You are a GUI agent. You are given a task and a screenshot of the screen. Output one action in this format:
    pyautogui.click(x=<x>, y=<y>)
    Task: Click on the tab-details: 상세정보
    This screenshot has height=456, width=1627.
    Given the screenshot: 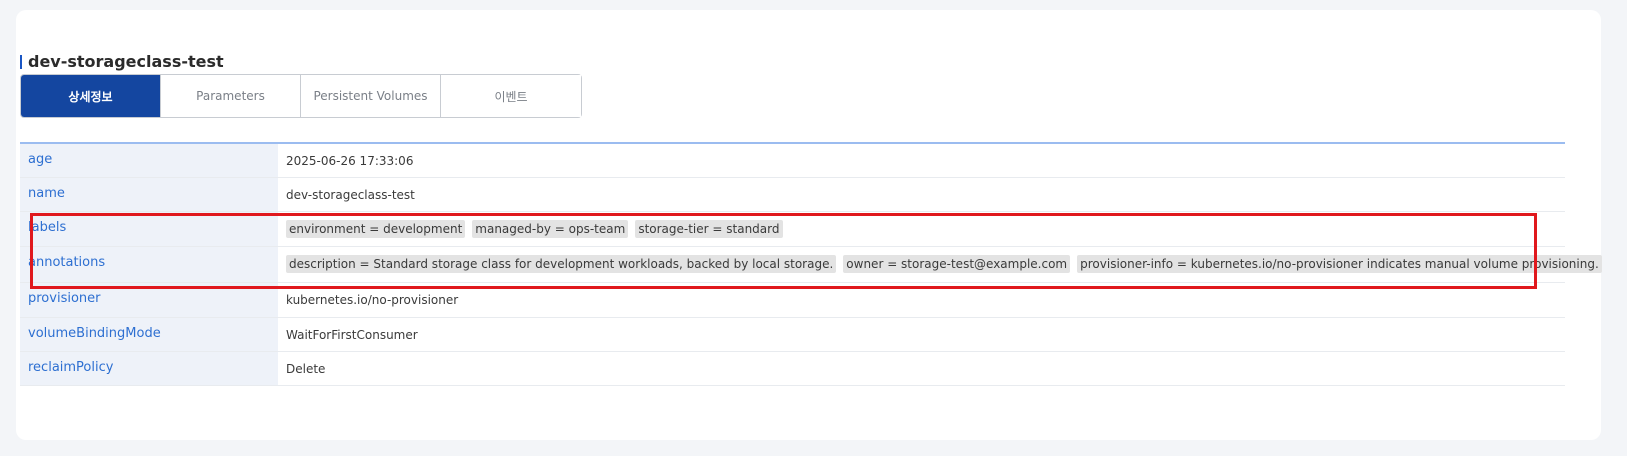 What is the action you would take?
    pyautogui.click(x=91, y=96)
    